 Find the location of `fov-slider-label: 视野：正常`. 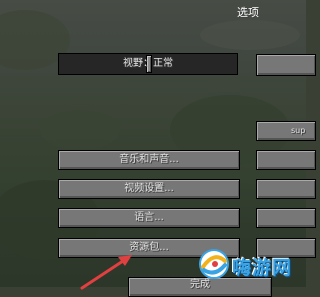

fov-slider-label: 视野：正常 is located at coordinates (148, 63).